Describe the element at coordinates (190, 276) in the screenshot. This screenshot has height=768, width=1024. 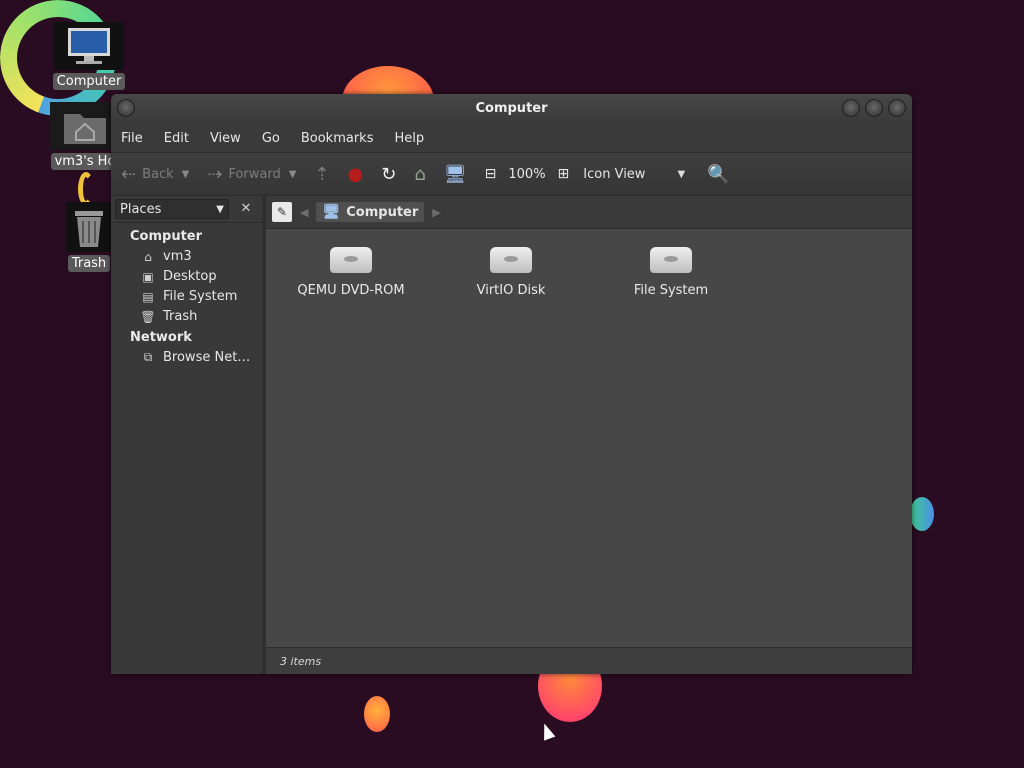
I see `sidebar-item-label: Desktop` at that location.